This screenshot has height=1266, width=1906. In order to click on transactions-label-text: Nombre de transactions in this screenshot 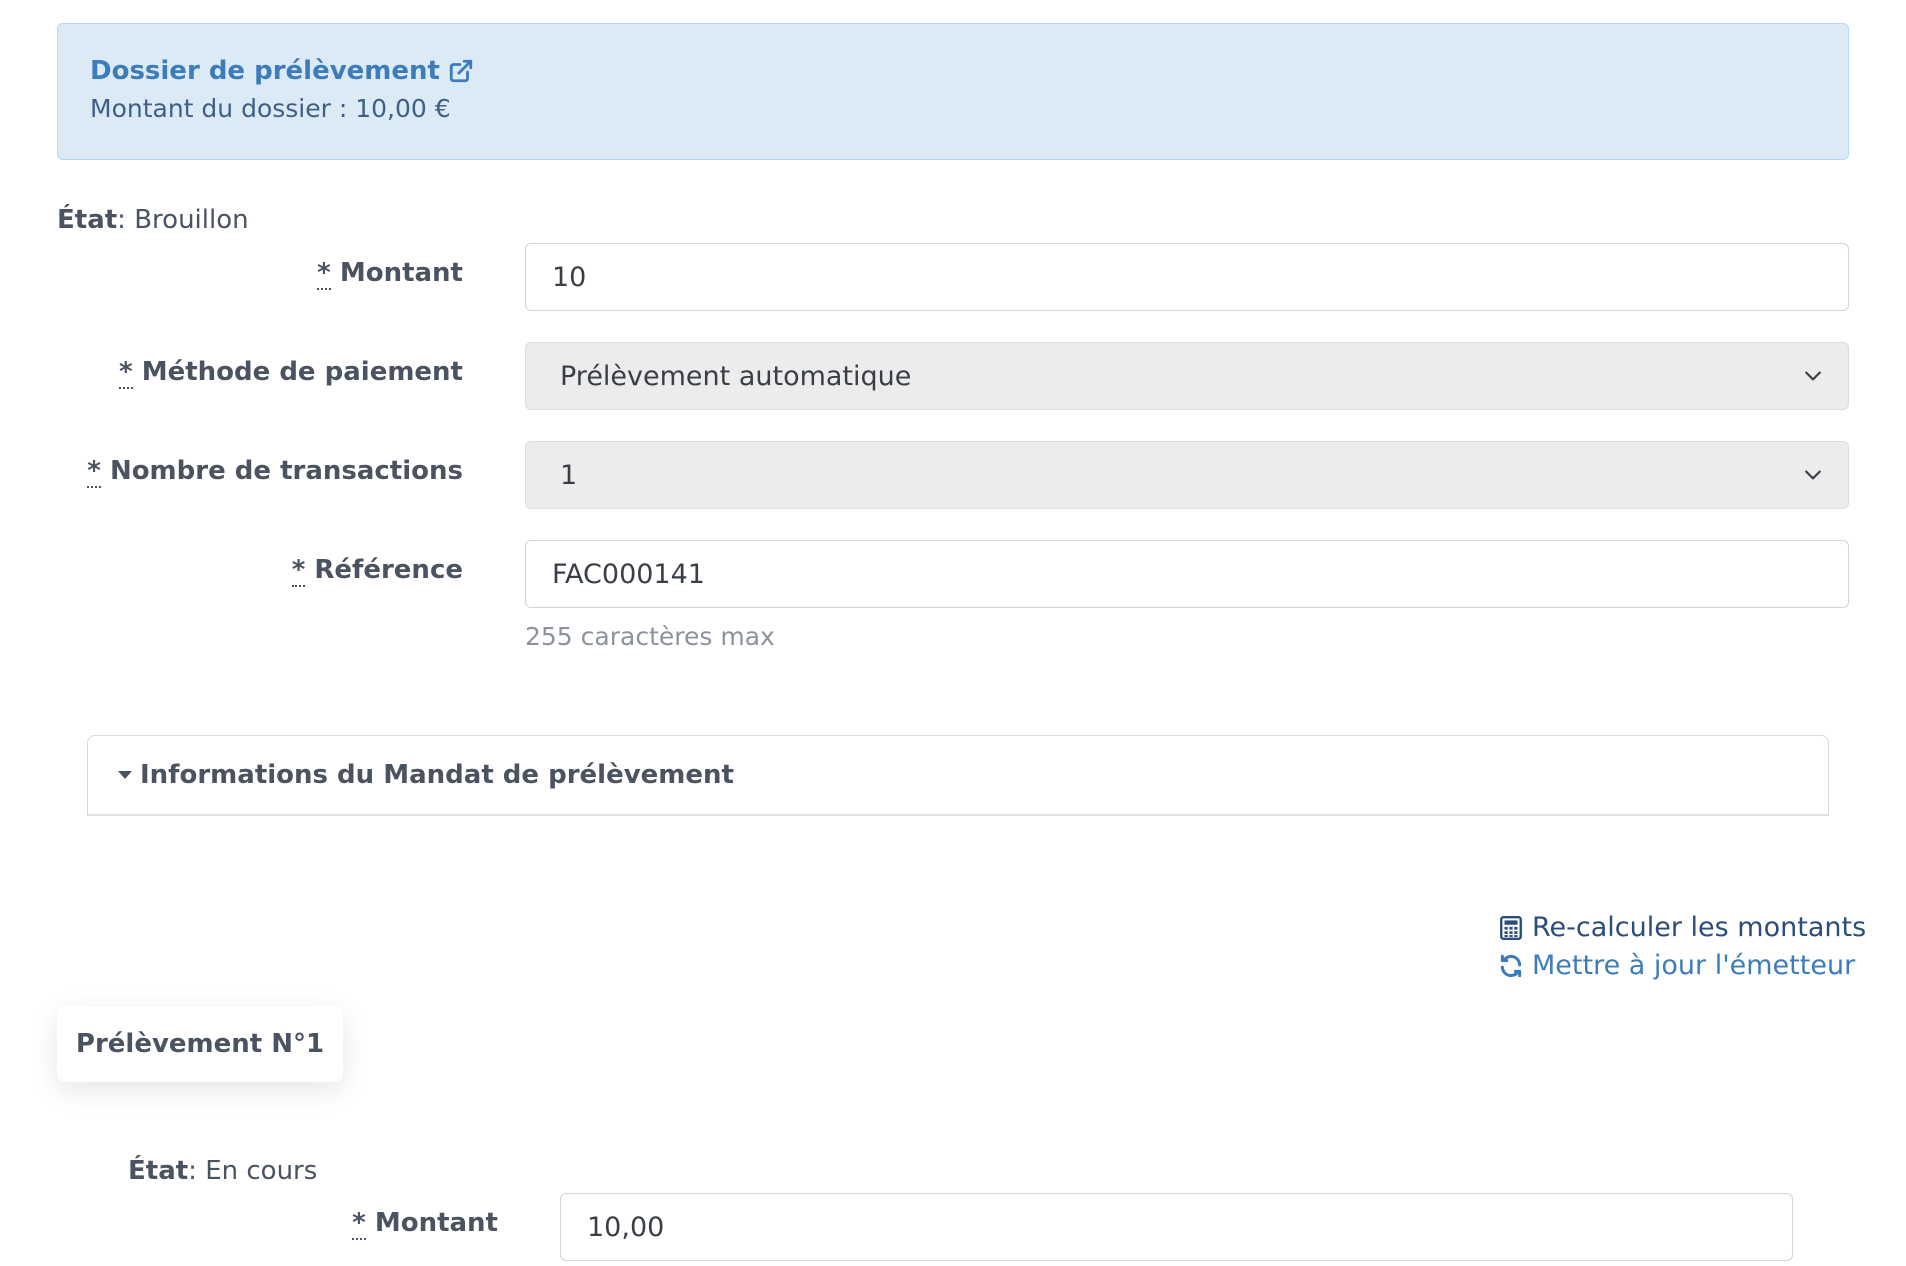, I will do `click(286, 471)`.